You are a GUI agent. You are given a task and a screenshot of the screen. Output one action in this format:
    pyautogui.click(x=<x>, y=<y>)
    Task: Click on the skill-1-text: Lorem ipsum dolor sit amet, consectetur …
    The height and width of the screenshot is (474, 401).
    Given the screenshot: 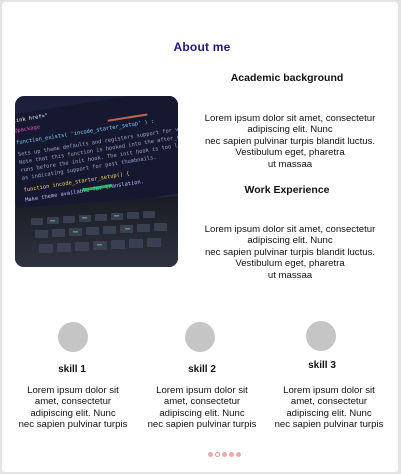 What is the action you would take?
    pyautogui.click(x=73, y=408)
    